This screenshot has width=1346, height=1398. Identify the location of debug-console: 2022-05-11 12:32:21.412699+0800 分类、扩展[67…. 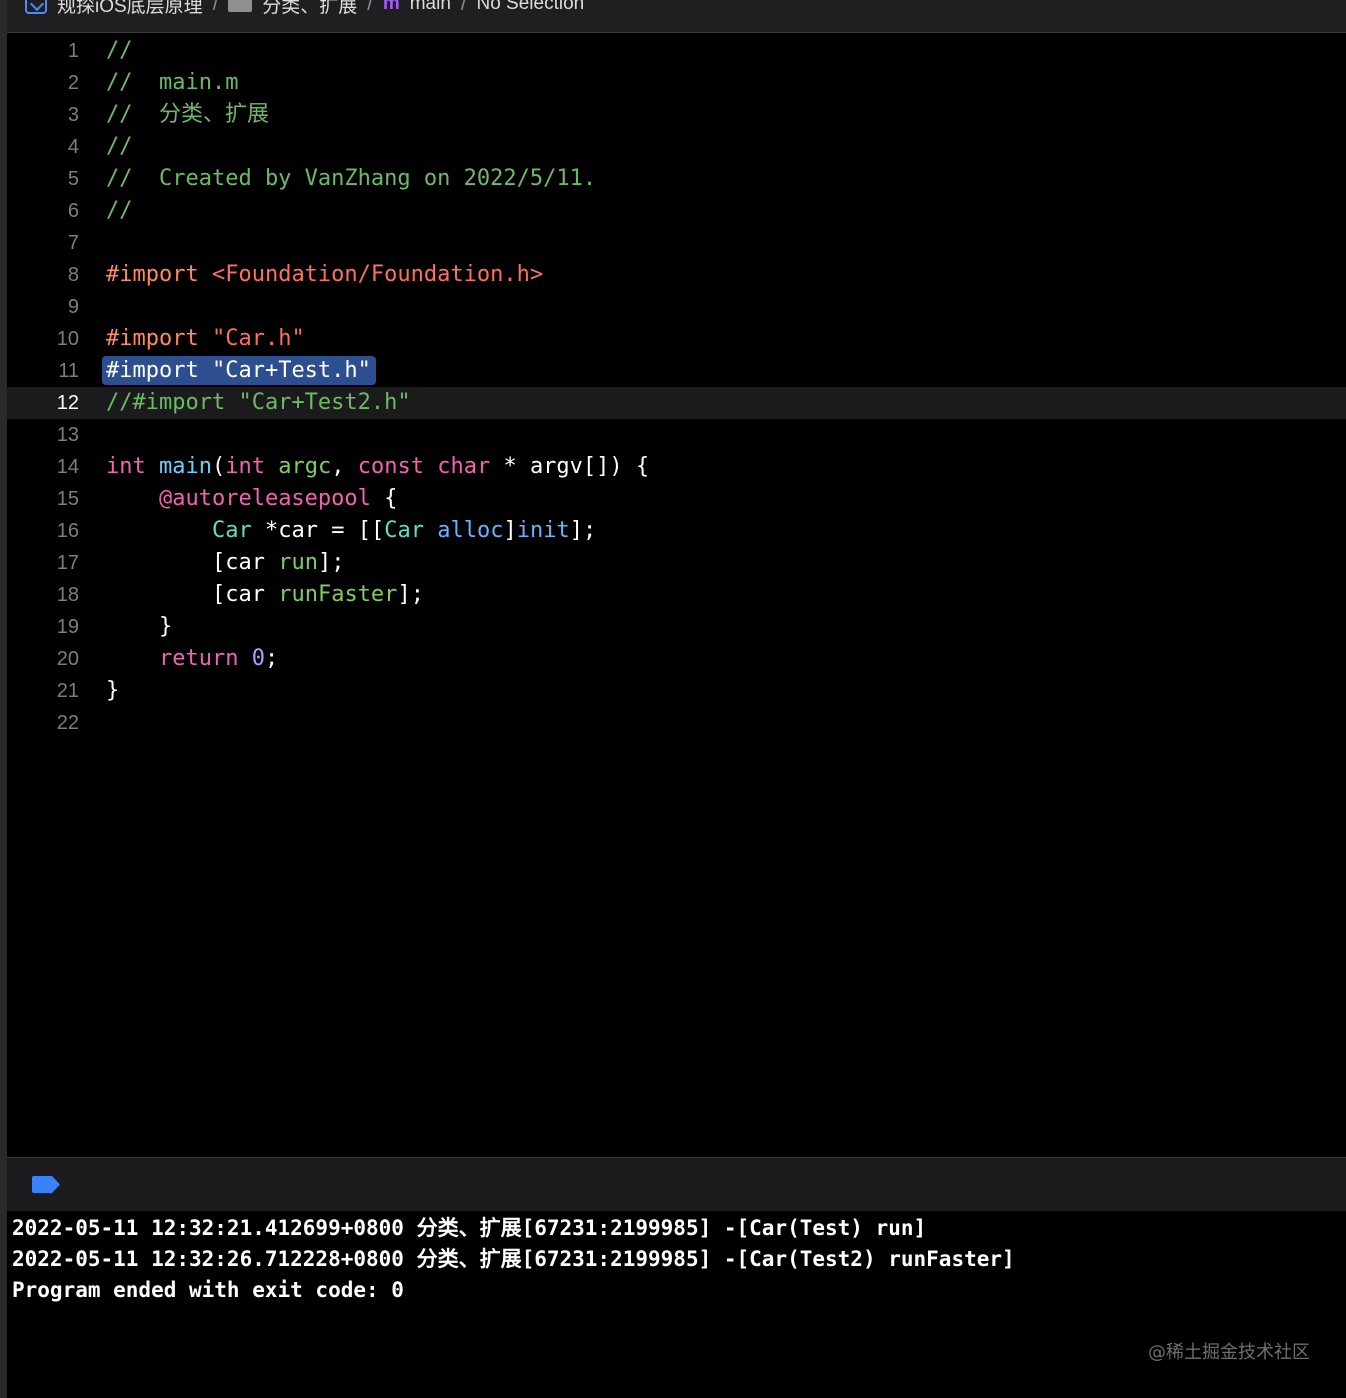
(676, 1304).